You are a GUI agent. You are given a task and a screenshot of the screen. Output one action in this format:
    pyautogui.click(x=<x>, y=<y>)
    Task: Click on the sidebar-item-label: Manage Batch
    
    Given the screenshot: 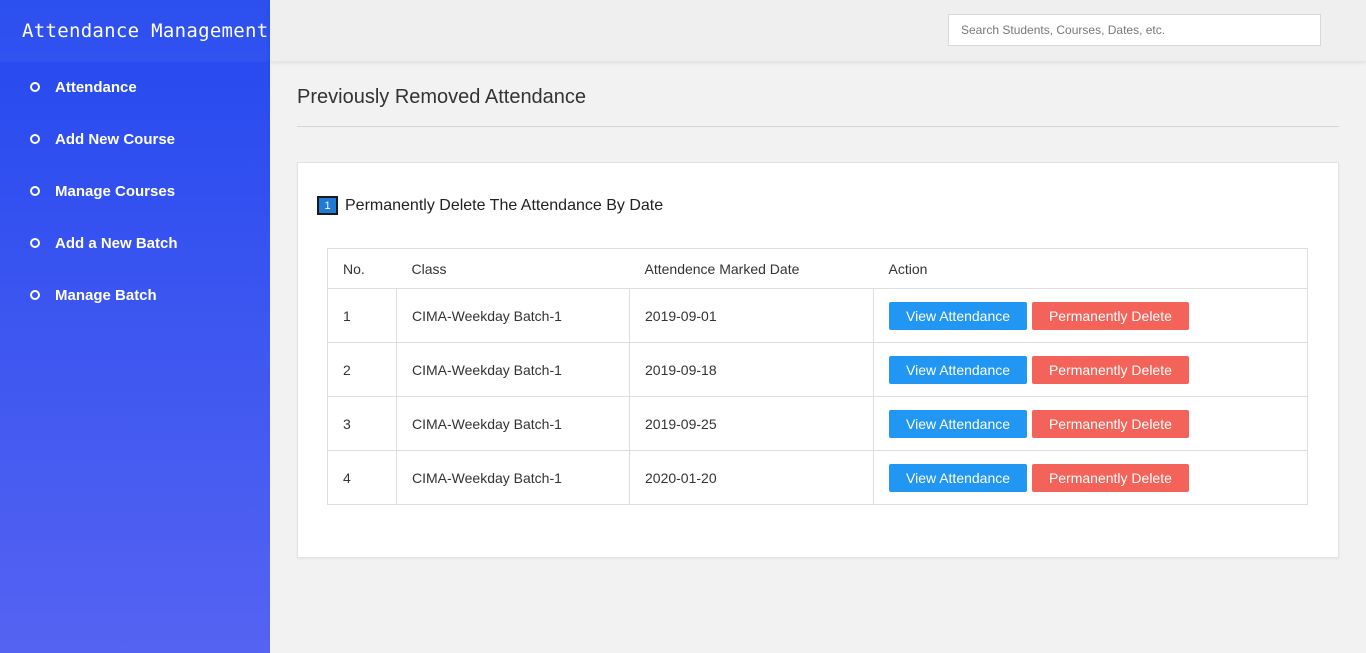 What is the action you would take?
    pyautogui.click(x=106, y=295)
    